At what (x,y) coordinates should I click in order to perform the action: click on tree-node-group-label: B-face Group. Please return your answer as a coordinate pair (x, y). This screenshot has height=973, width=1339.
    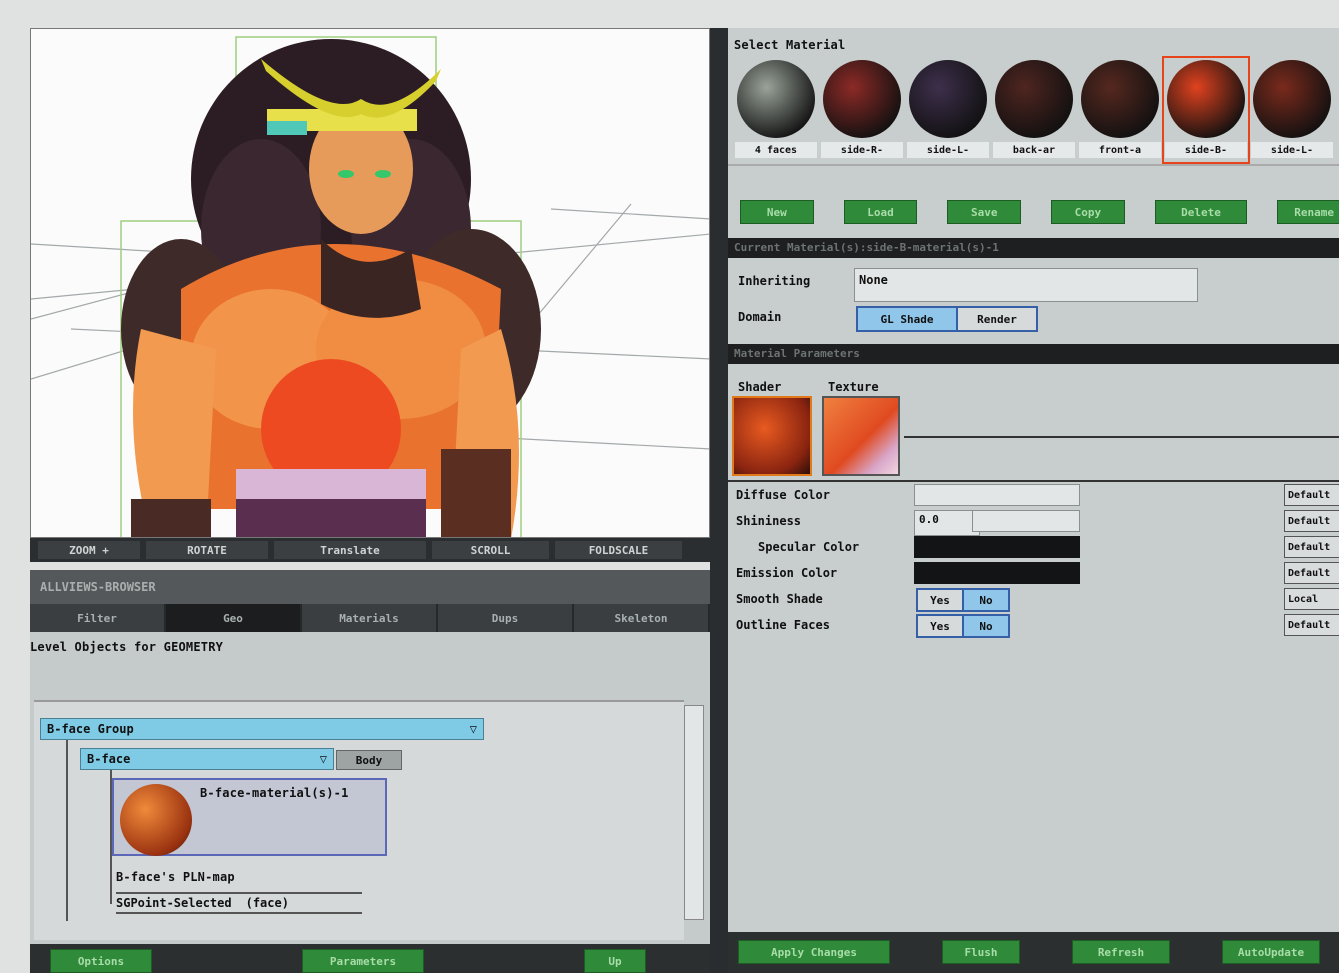
    Looking at the image, I should click on (90, 729).